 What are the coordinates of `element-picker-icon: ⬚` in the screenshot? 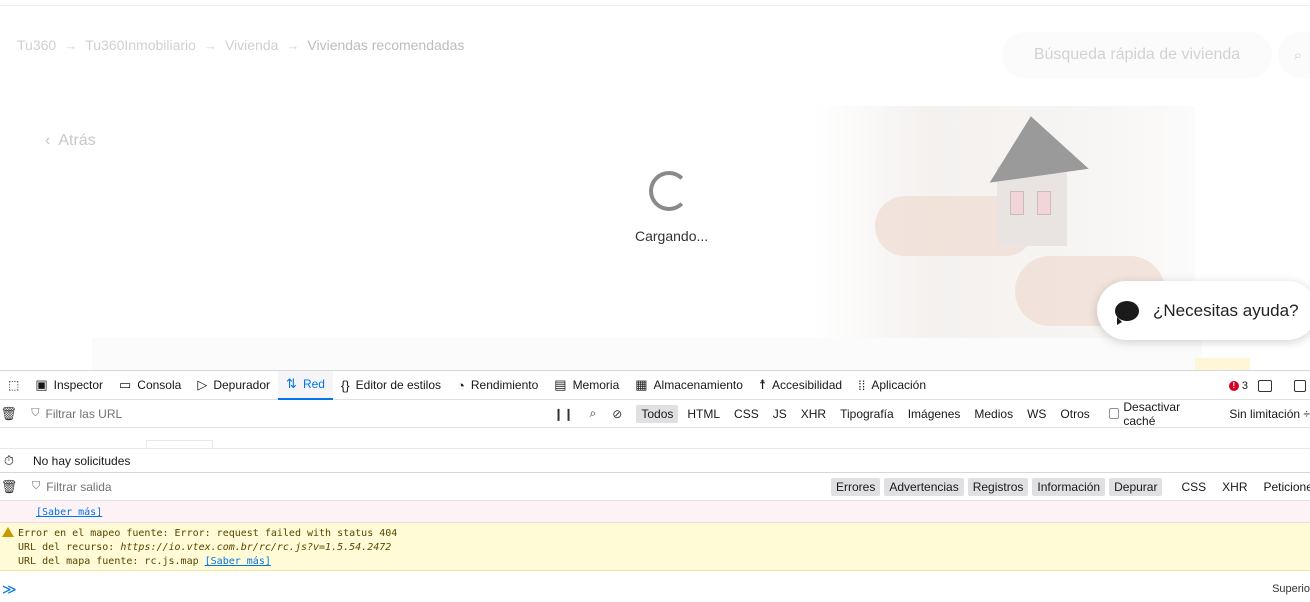 It's located at (14, 385).